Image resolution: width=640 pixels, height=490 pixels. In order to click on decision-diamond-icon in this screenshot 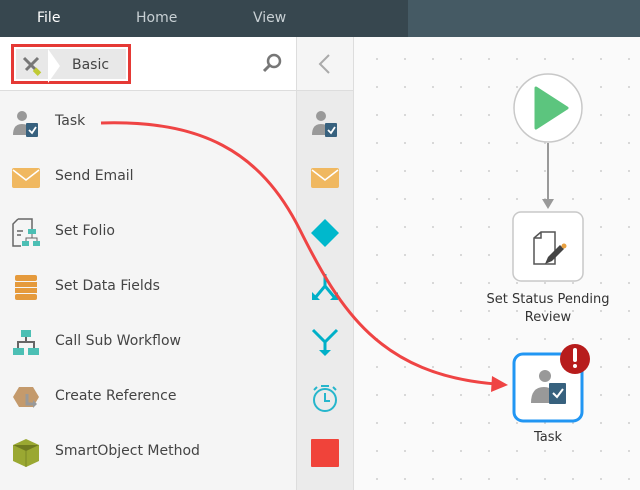, I will do `click(325, 233)`.